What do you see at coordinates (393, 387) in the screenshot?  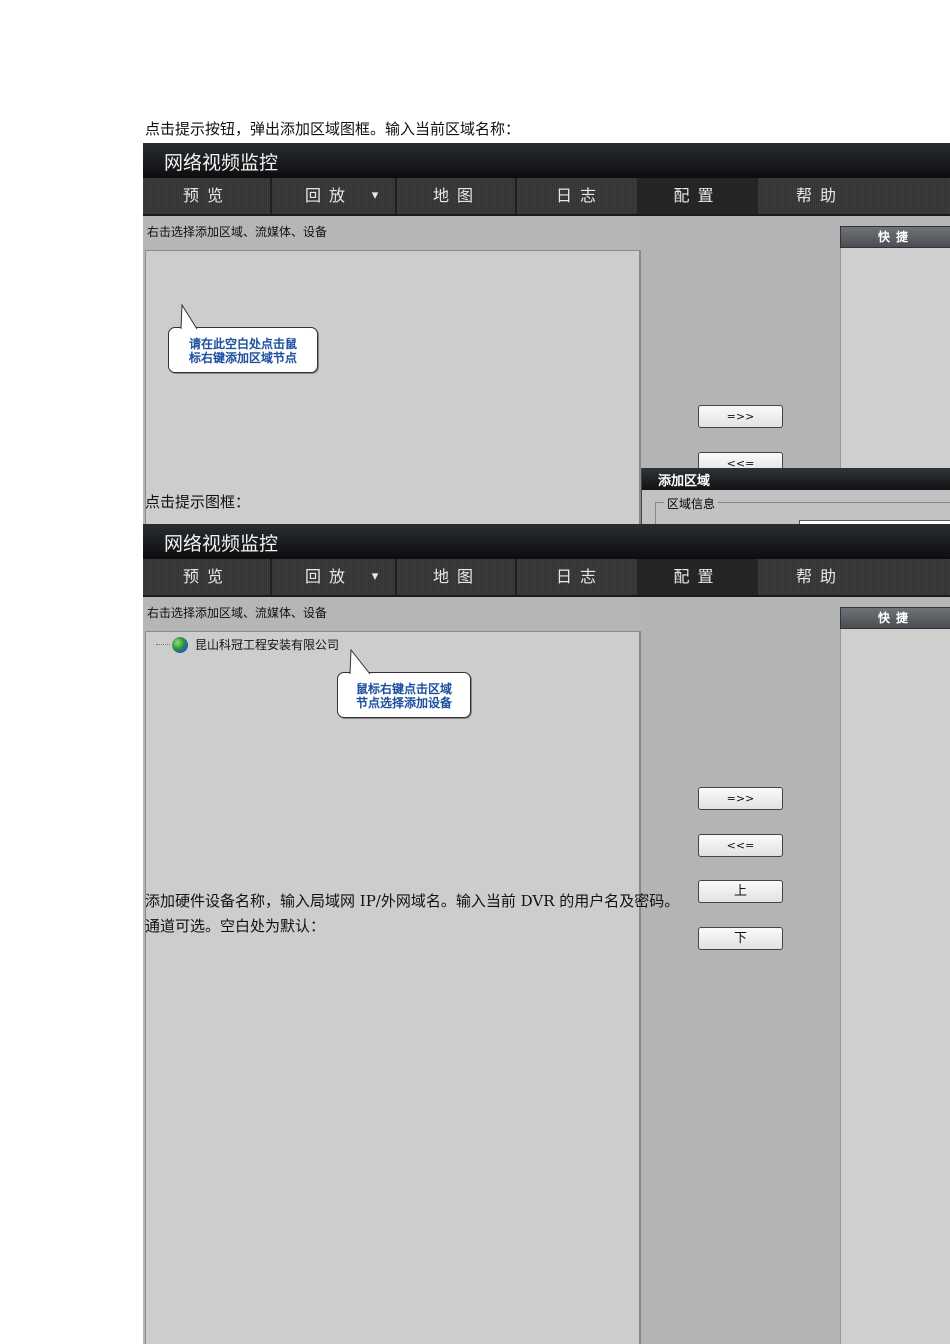 I see `area-tree` at bounding box center [393, 387].